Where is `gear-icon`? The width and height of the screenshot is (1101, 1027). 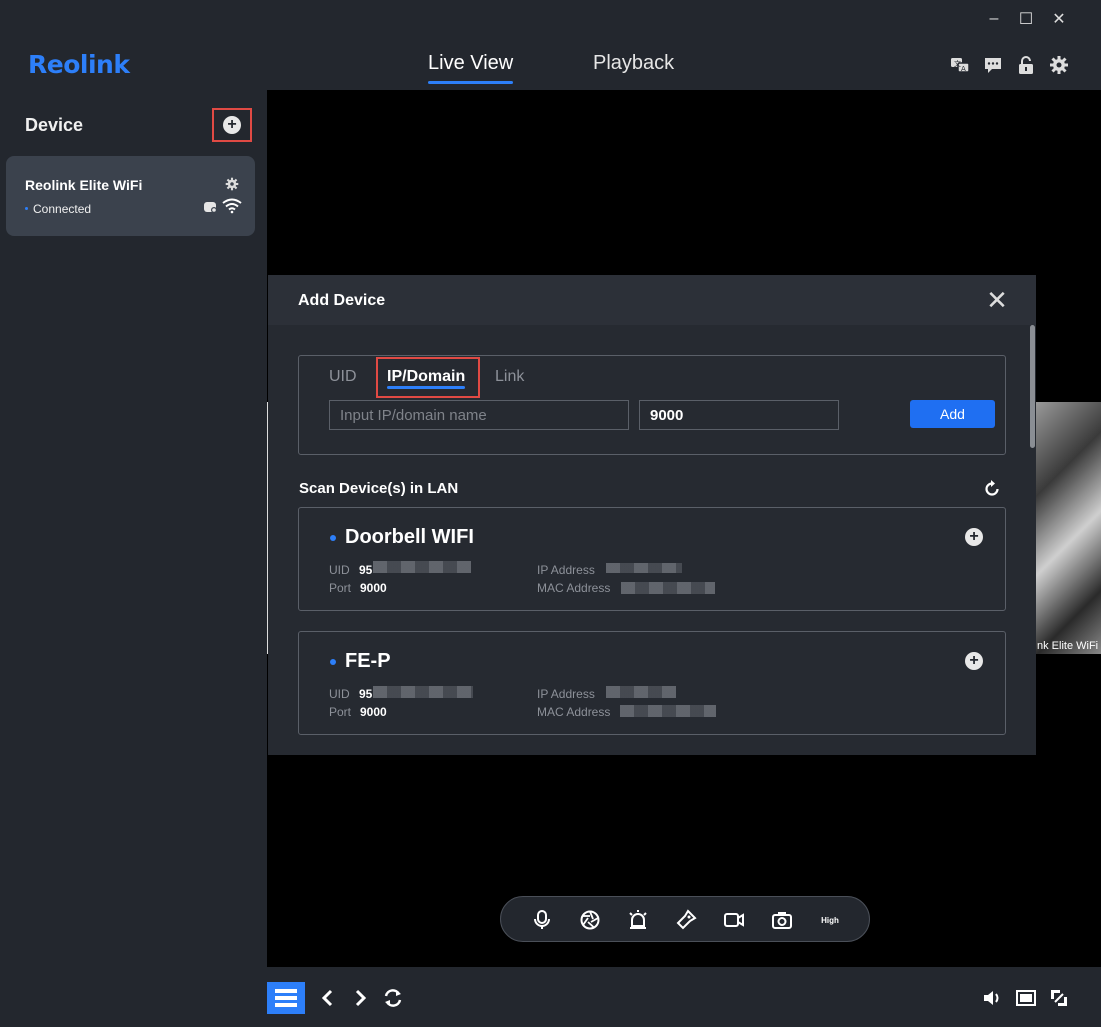 gear-icon is located at coordinates (1059, 65).